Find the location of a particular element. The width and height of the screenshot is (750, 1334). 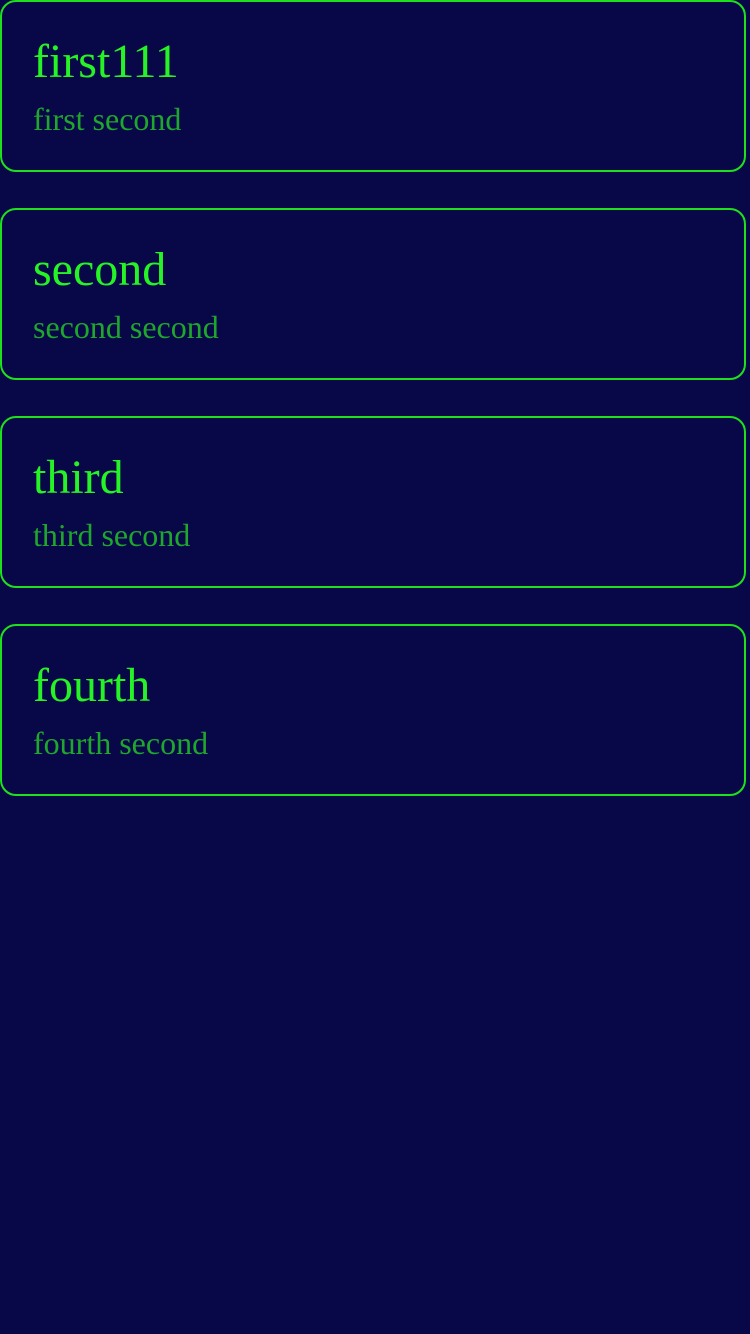

card-title: fourth is located at coordinates (92, 685).